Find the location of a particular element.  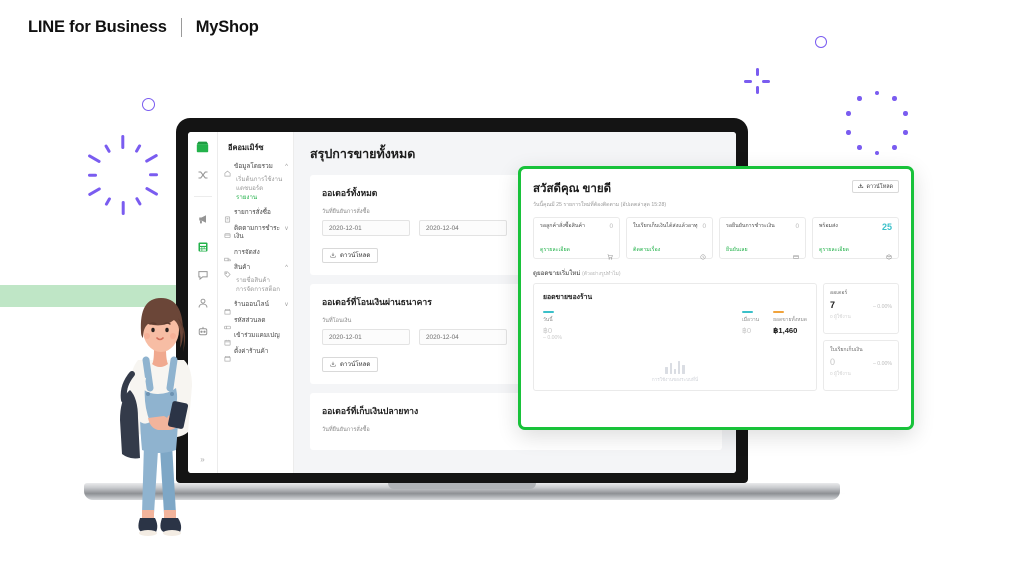

sidebar-item-overview: ข้อมูลโดยรวม ^ is located at coordinates (256, 170).